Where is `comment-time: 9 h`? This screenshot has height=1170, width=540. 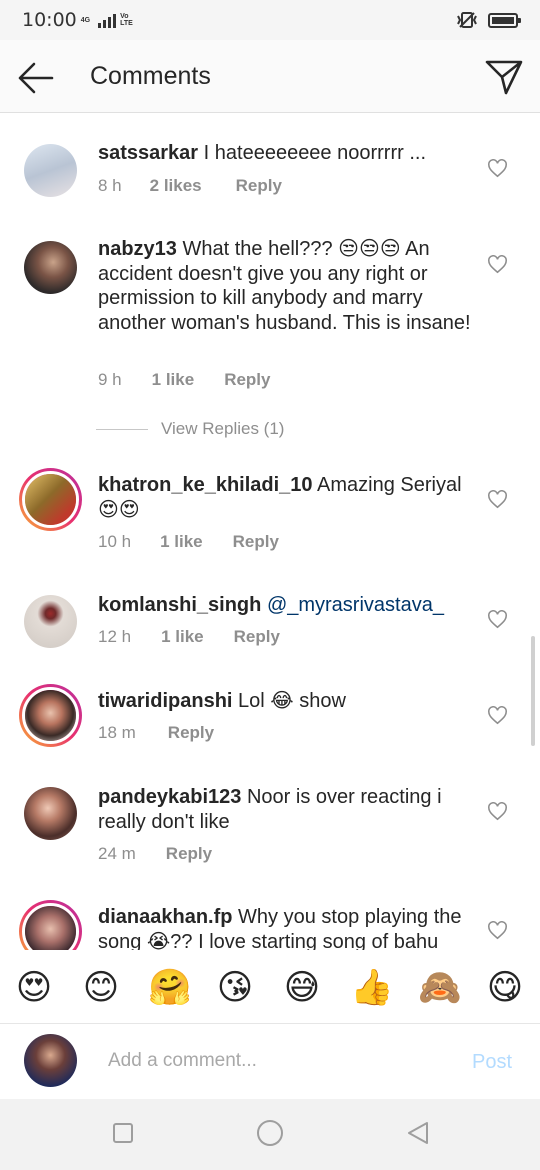
comment-time: 9 h is located at coordinates (110, 379).